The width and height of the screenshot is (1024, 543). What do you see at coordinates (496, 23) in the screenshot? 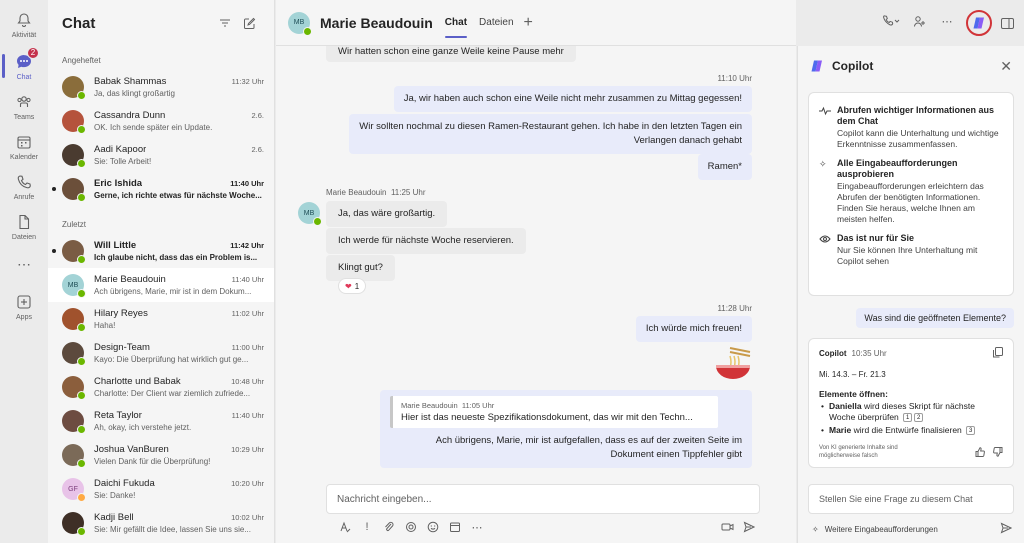
I see `tab-files: Dateien` at bounding box center [496, 23].